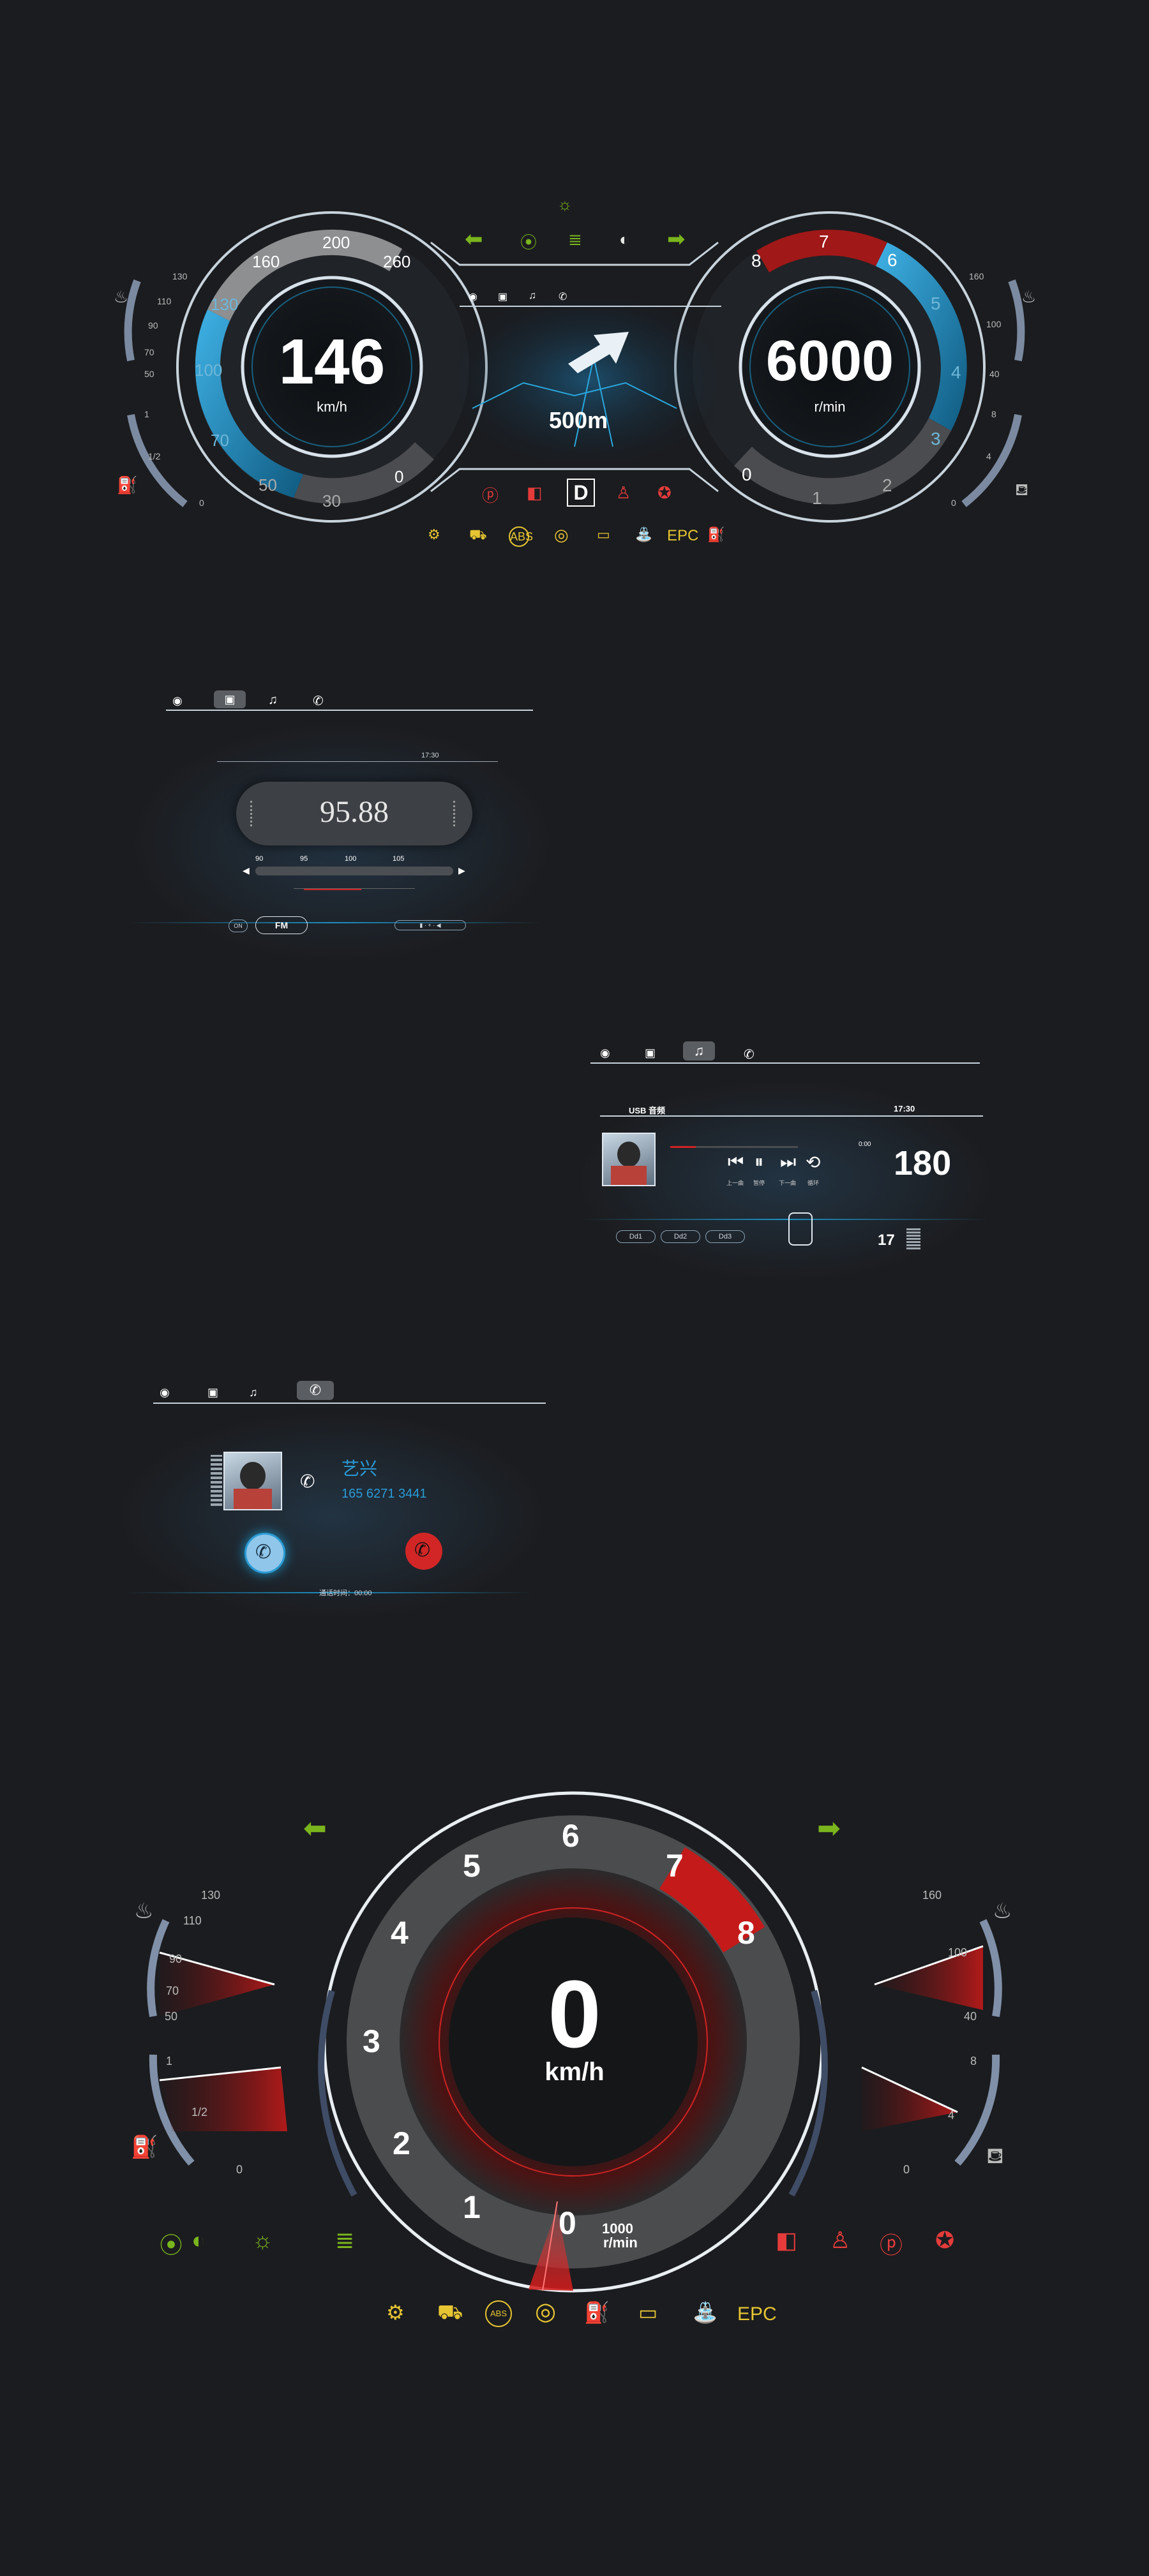  I want to click on speed-tick-260: 260, so click(397, 261).